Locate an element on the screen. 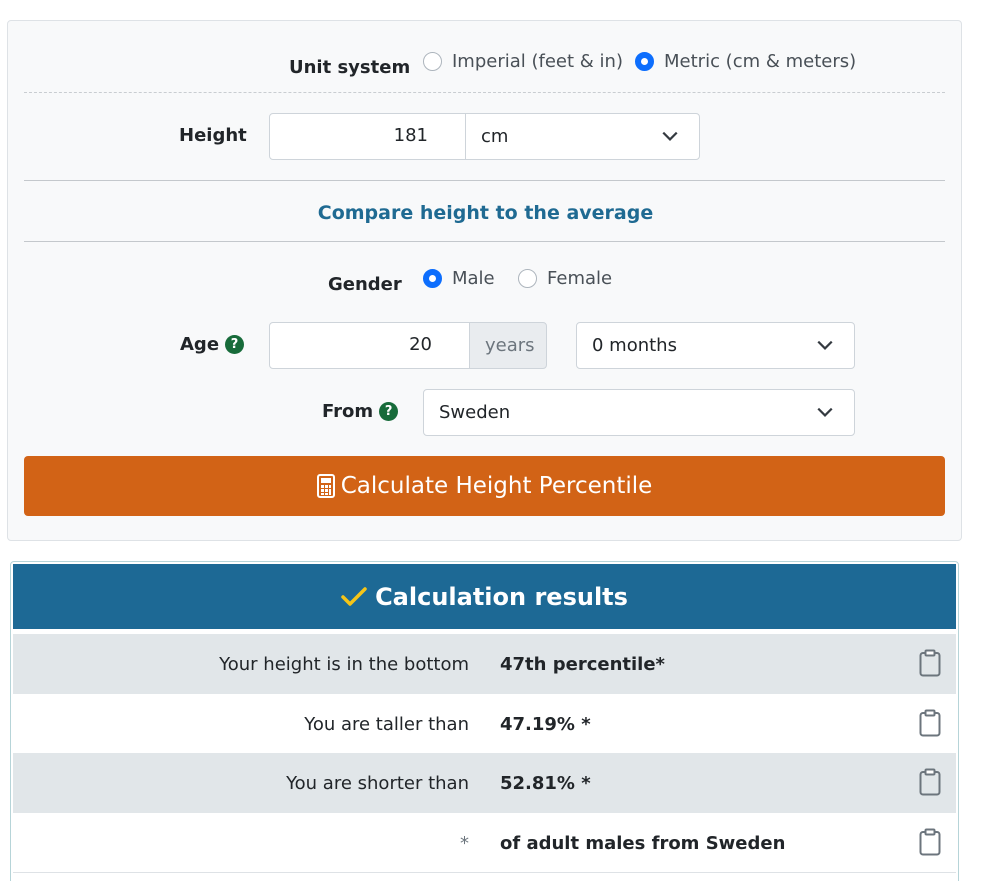  radio-female-label: Female is located at coordinates (580, 278).